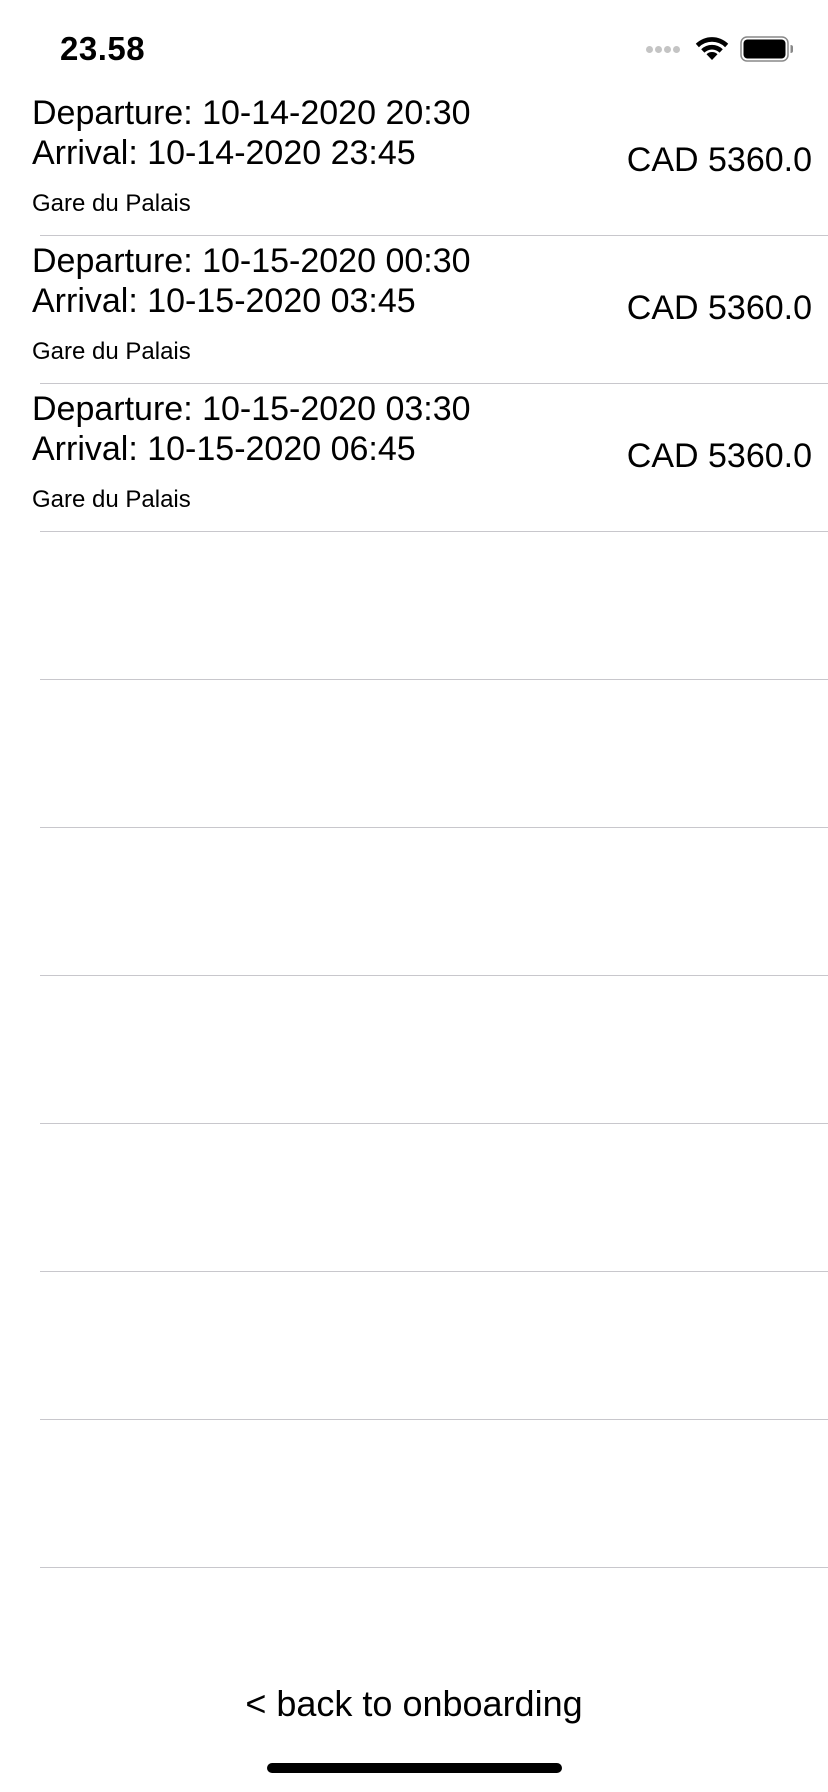 The width and height of the screenshot is (828, 1792). I want to click on arrival-text: Arrival: 10-15-2020 06:45, so click(224, 449).